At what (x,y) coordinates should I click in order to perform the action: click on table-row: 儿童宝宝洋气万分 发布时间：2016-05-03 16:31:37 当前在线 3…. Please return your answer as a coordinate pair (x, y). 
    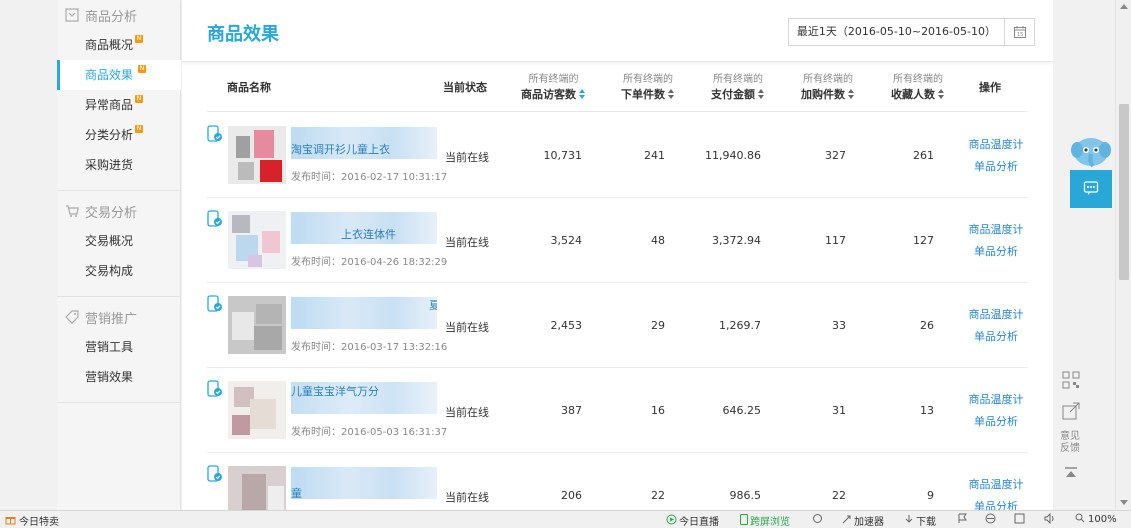
    Looking at the image, I should click on (617, 410).